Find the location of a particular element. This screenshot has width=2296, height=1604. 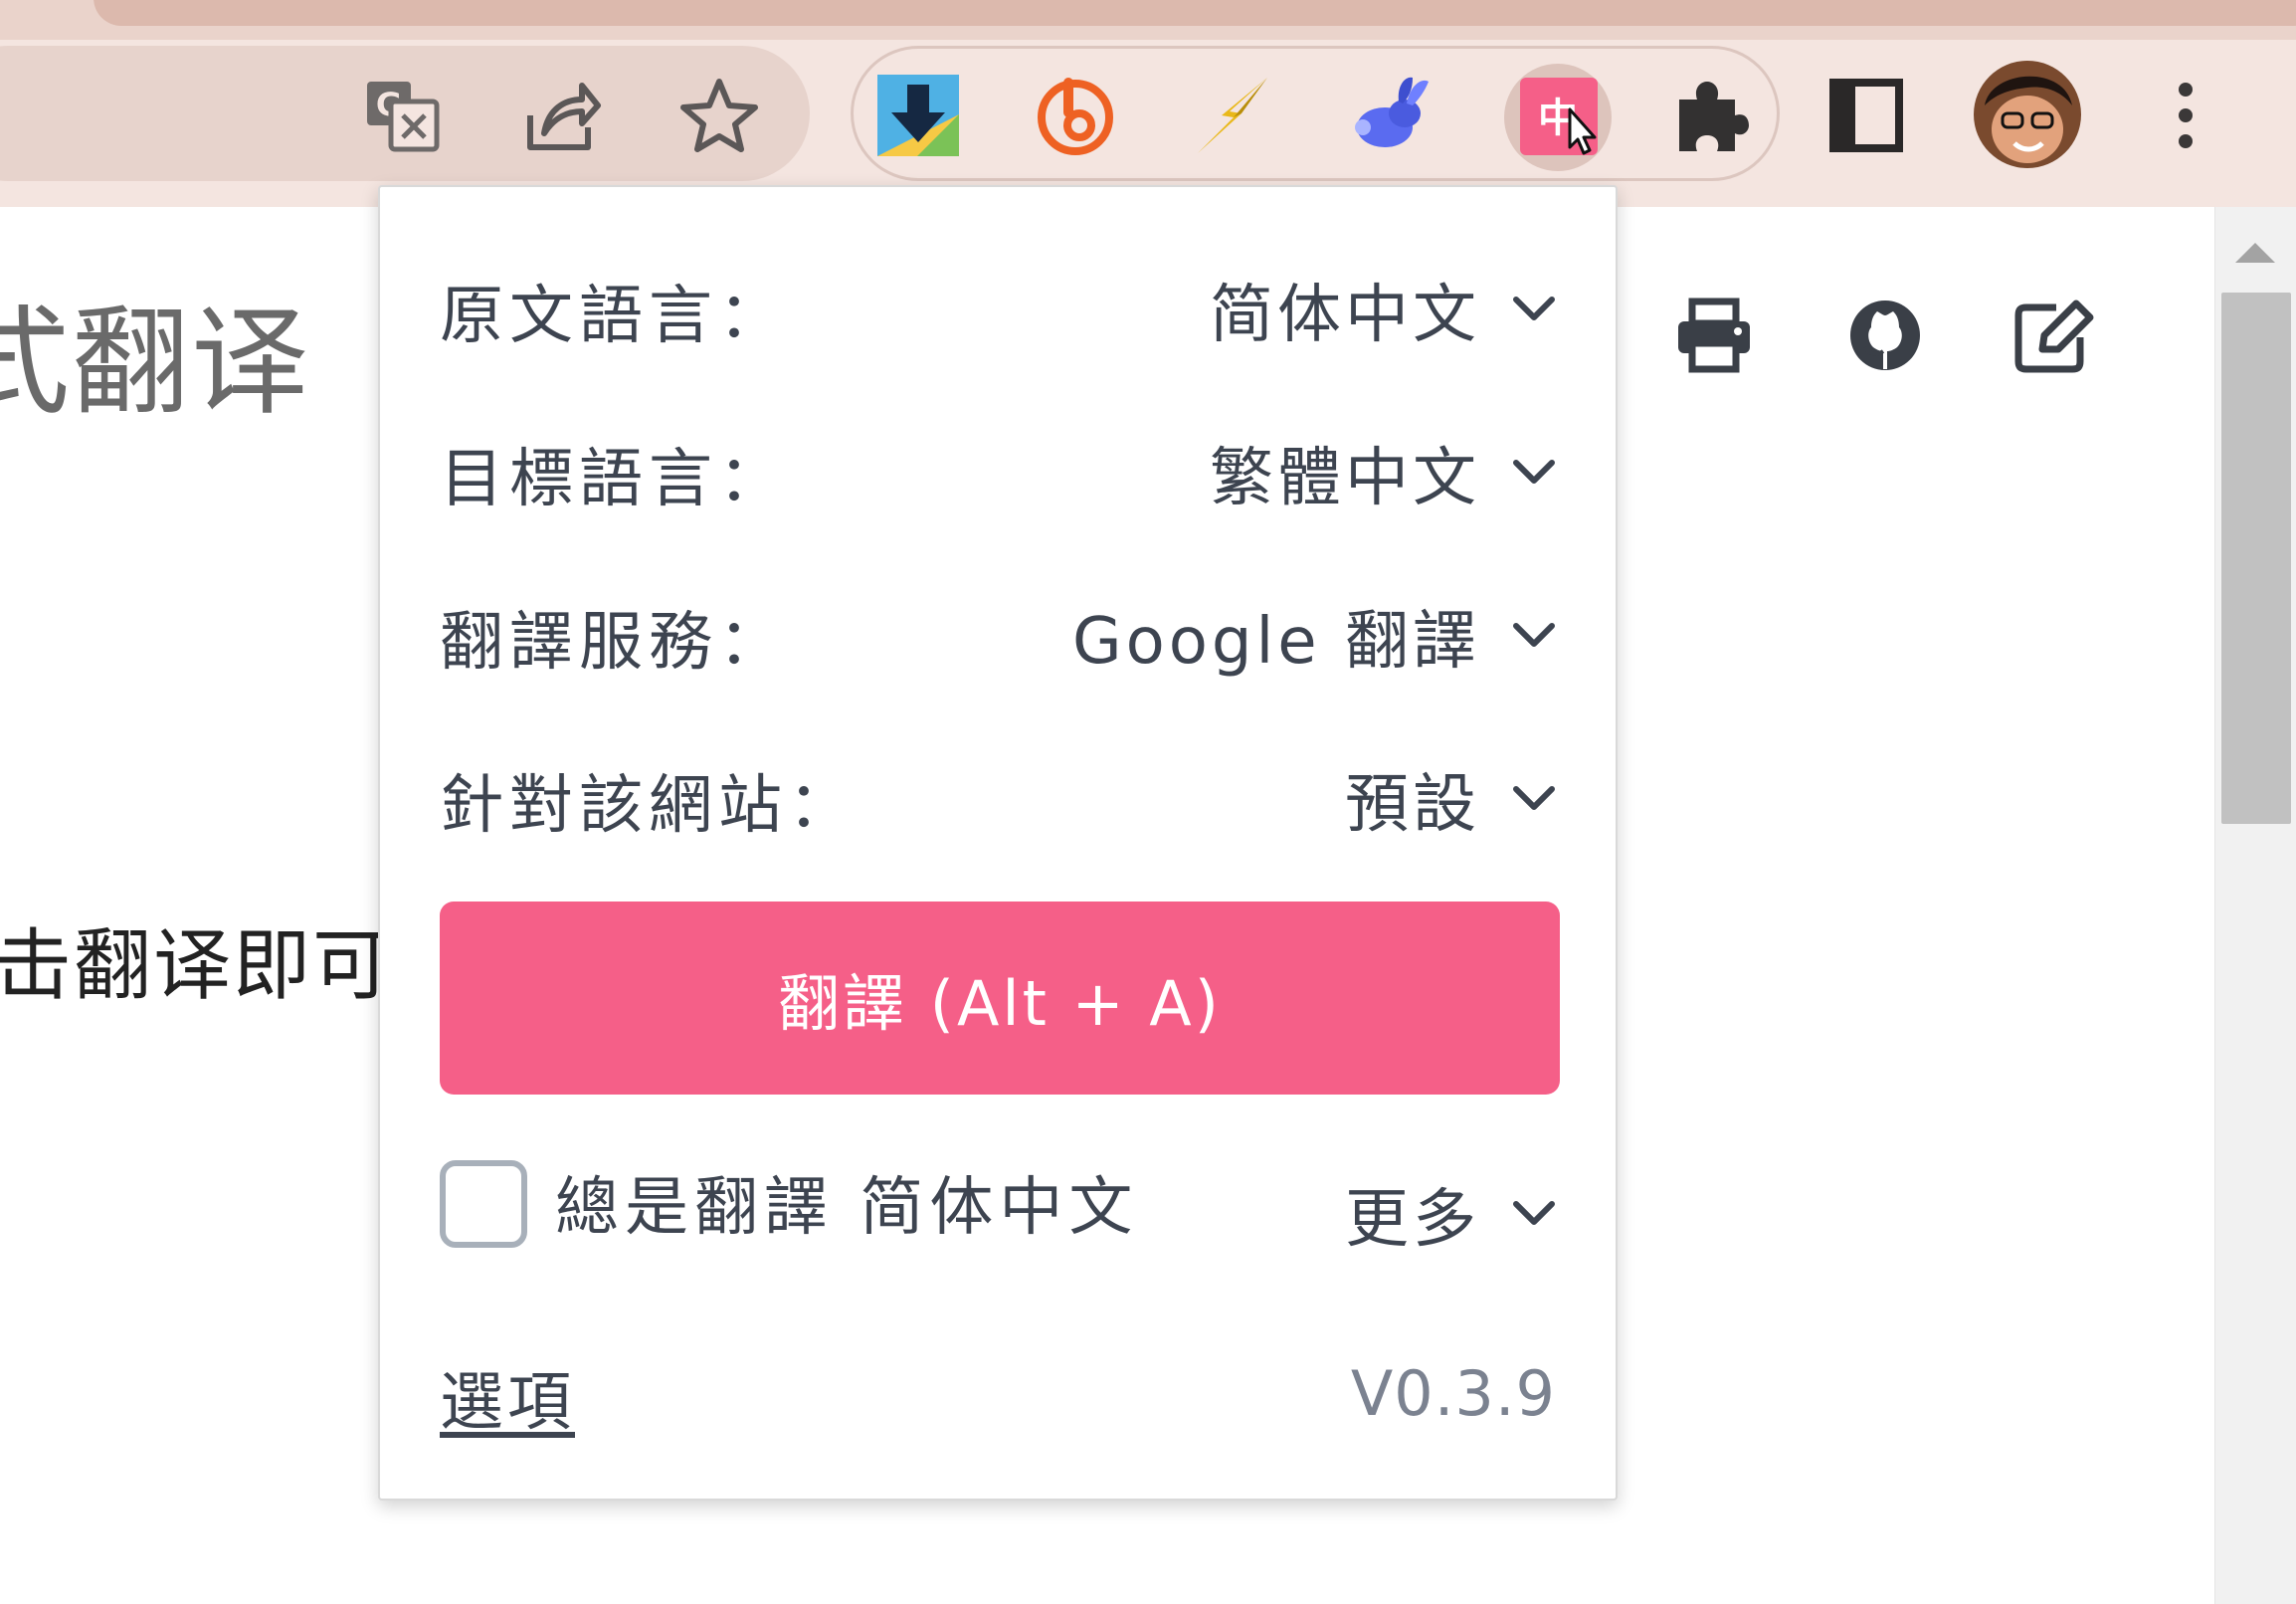

bitly-extension-icon is located at coordinates (1076, 115).